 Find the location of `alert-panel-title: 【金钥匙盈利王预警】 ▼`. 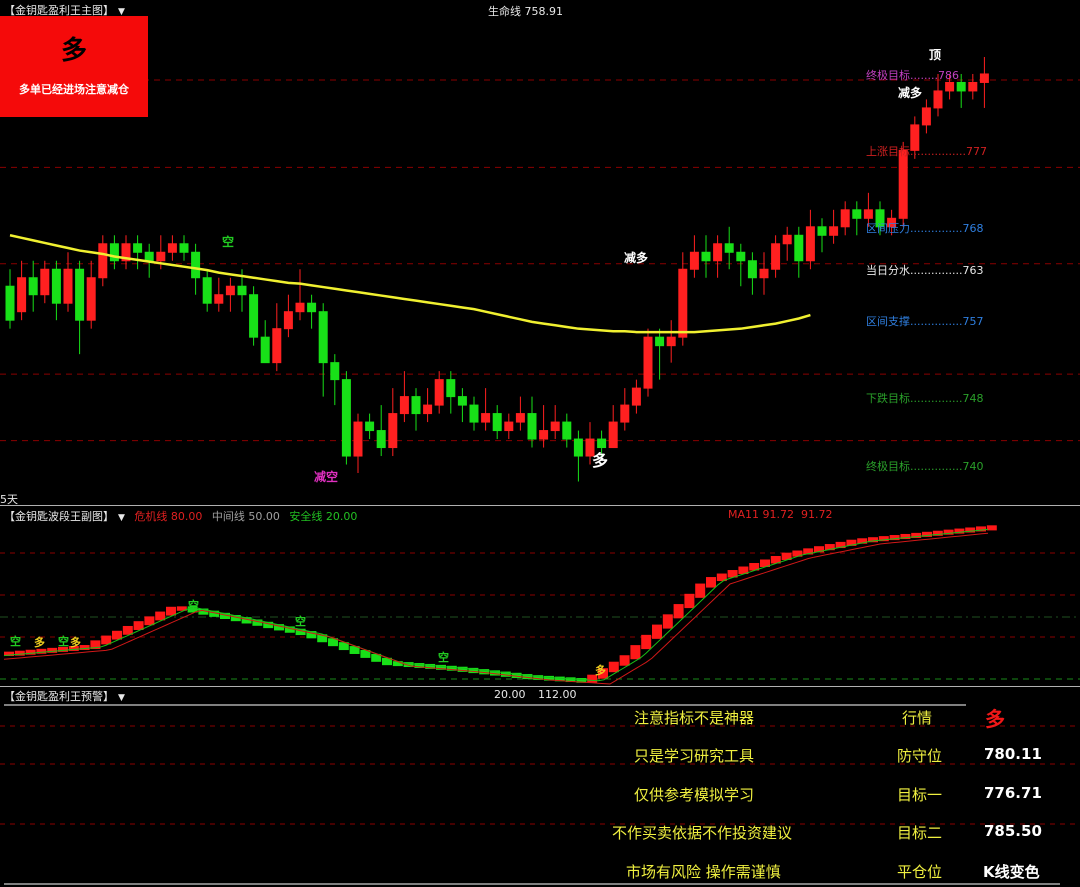

alert-panel-title: 【金钥匙盈利王预警】 ▼ is located at coordinates (64, 696).